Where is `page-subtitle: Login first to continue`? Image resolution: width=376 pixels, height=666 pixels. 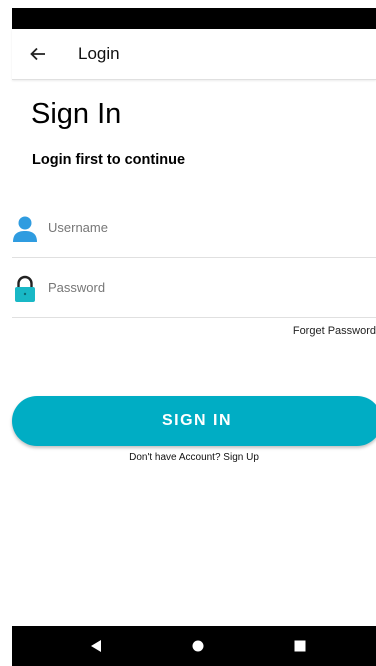 page-subtitle: Login first to continue is located at coordinates (109, 160).